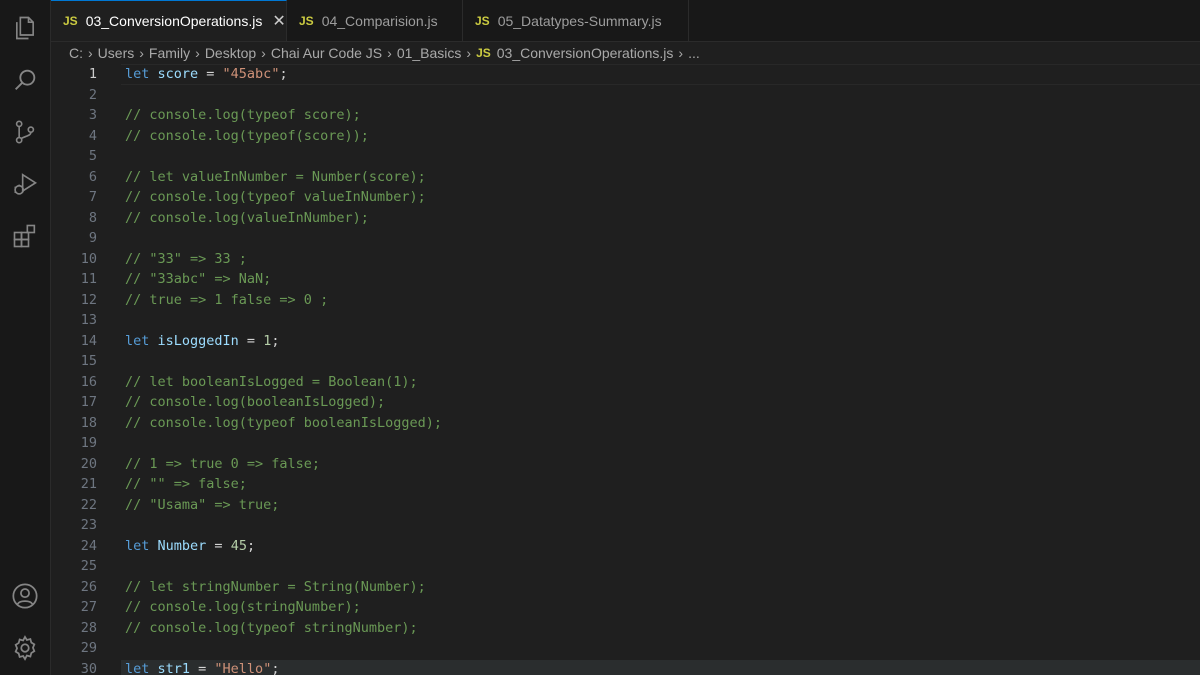 The width and height of the screenshot is (1200, 675). What do you see at coordinates (429, 53) in the screenshot?
I see `breadcrumb-item: 01_Basics` at bounding box center [429, 53].